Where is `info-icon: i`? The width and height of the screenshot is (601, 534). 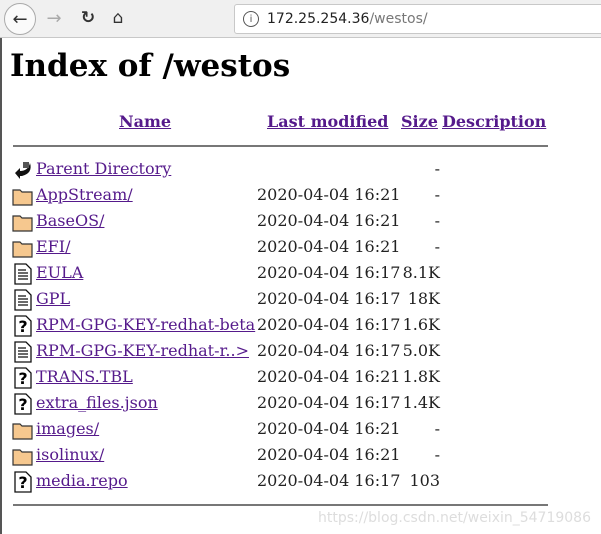
info-icon: i is located at coordinates (251, 19).